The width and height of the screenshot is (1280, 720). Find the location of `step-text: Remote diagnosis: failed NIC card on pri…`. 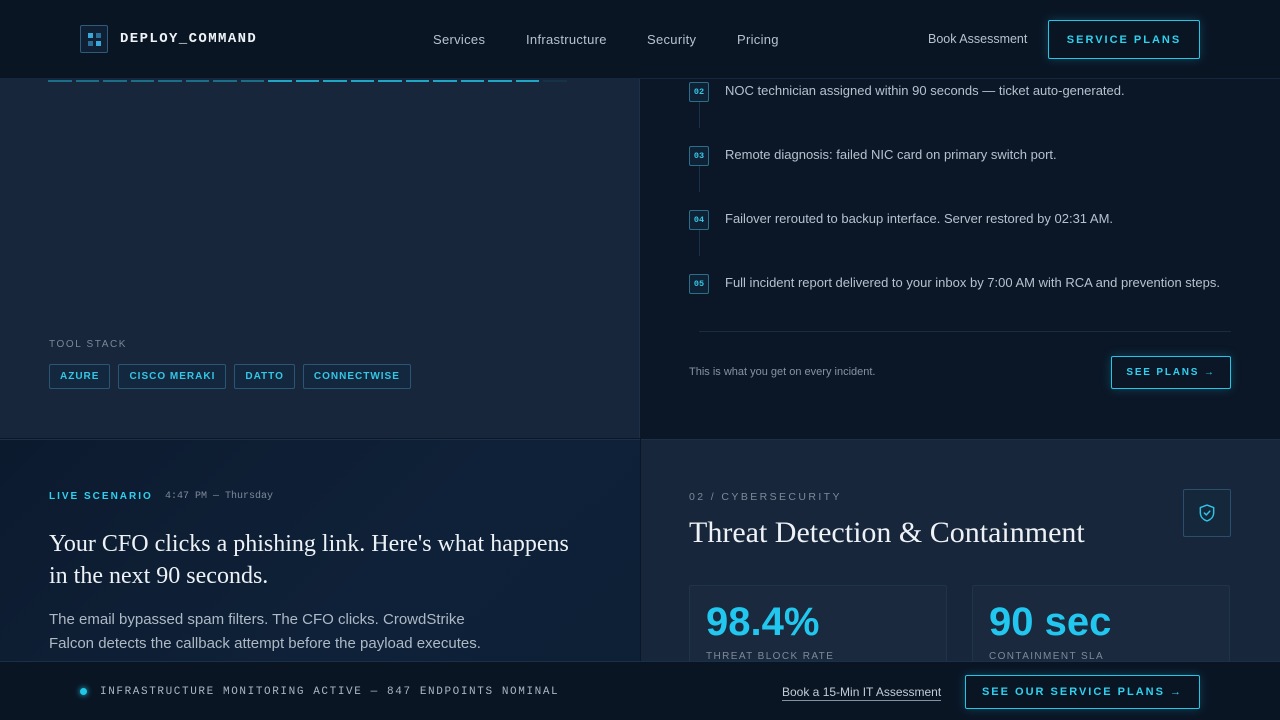

step-text: Remote diagnosis: failed NIC card on pri… is located at coordinates (891, 154).